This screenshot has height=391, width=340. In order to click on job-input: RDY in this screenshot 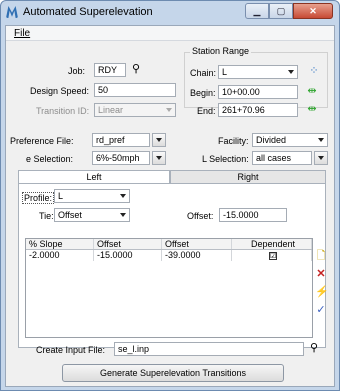, I will do `click(110, 70)`.